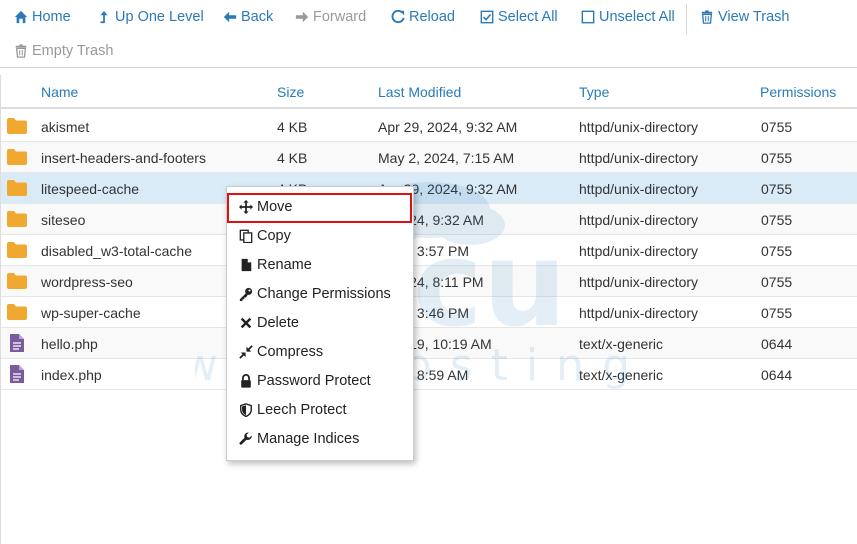 The width and height of the screenshot is (857, 544). Describe the element at coordinates (314, 381) in the screenshot. I see `menu-item-password-protect-label: Password Protect` at that location.